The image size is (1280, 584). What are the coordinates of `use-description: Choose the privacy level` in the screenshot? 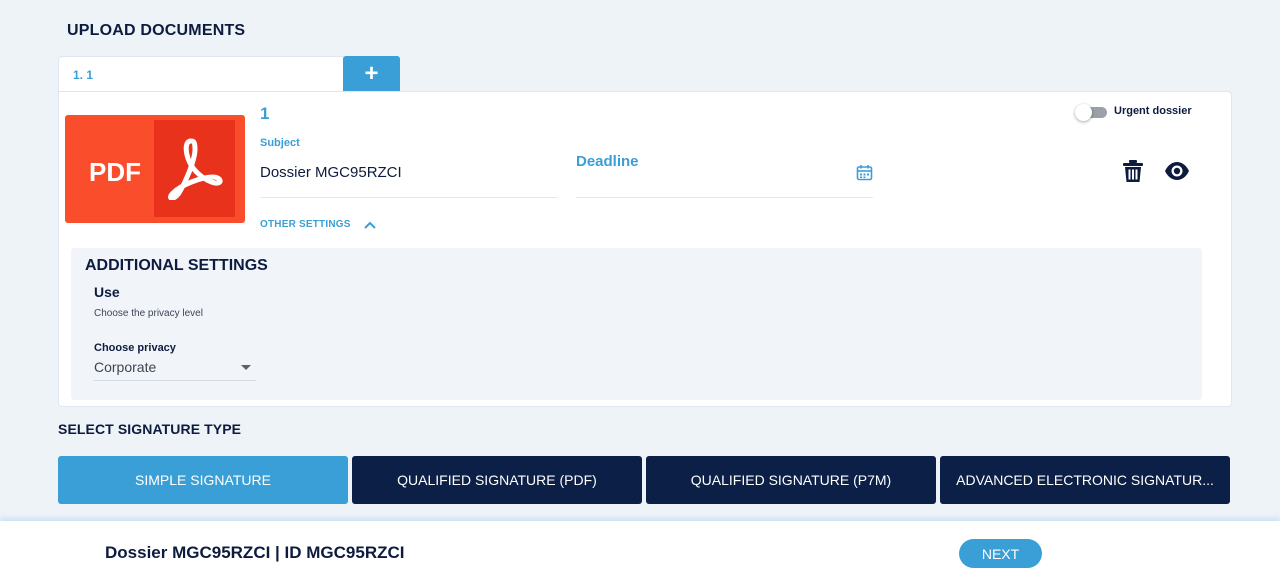 It's located at (148, 313).